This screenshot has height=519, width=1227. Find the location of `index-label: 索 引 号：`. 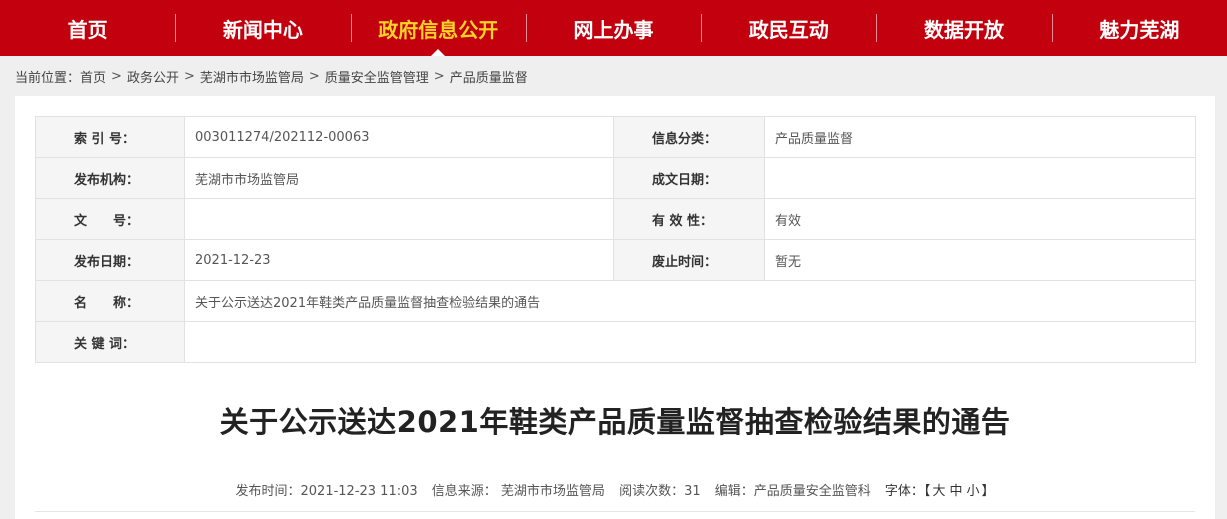

index-label: 索 引 号： is located at coordinates (110, 137).